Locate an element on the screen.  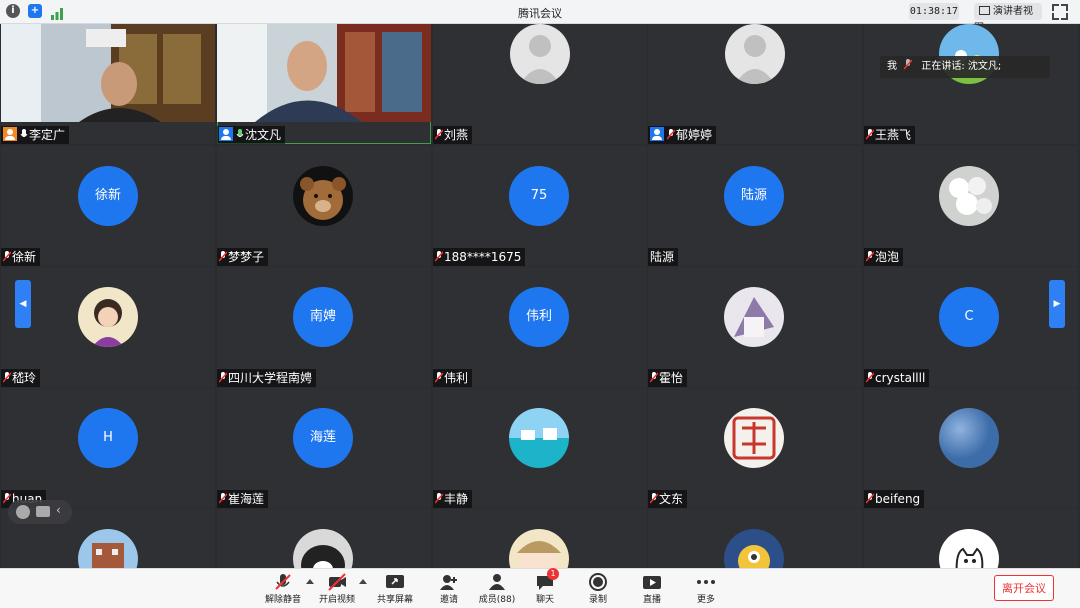
more-label: 更多 is located at coordinates (705, 600).